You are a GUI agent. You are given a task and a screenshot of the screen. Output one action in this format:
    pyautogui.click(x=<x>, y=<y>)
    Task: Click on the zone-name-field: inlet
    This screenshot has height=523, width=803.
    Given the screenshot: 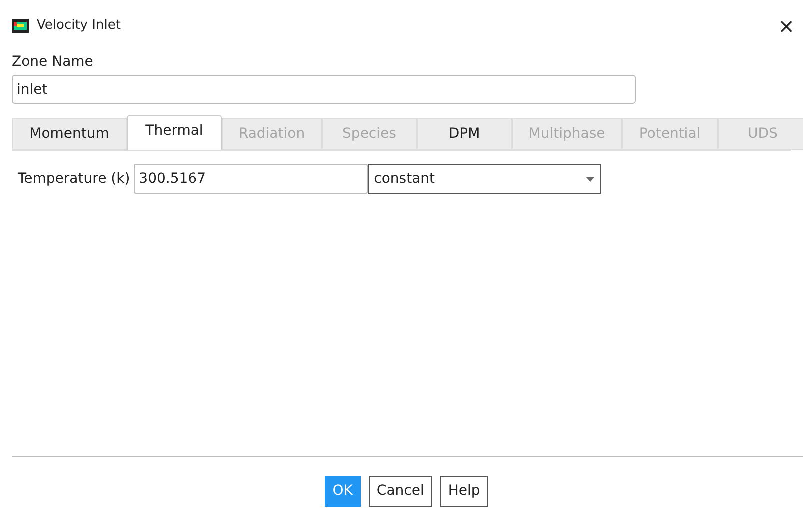 What is the action you would take?
    pyautogui.click(x=324, y=89)
    